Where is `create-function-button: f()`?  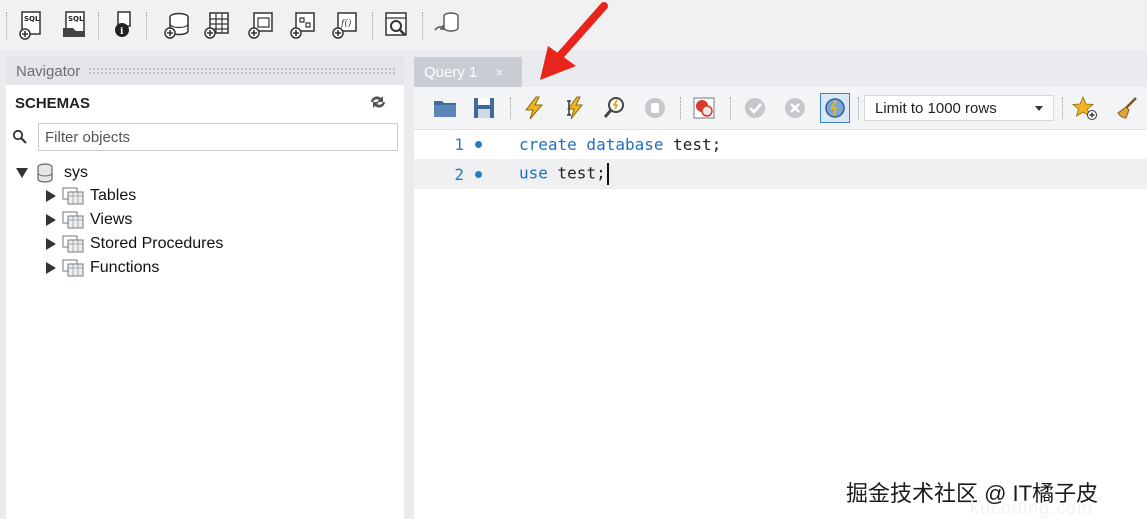 create-function-button: f() is located at coordinates (345, 25).